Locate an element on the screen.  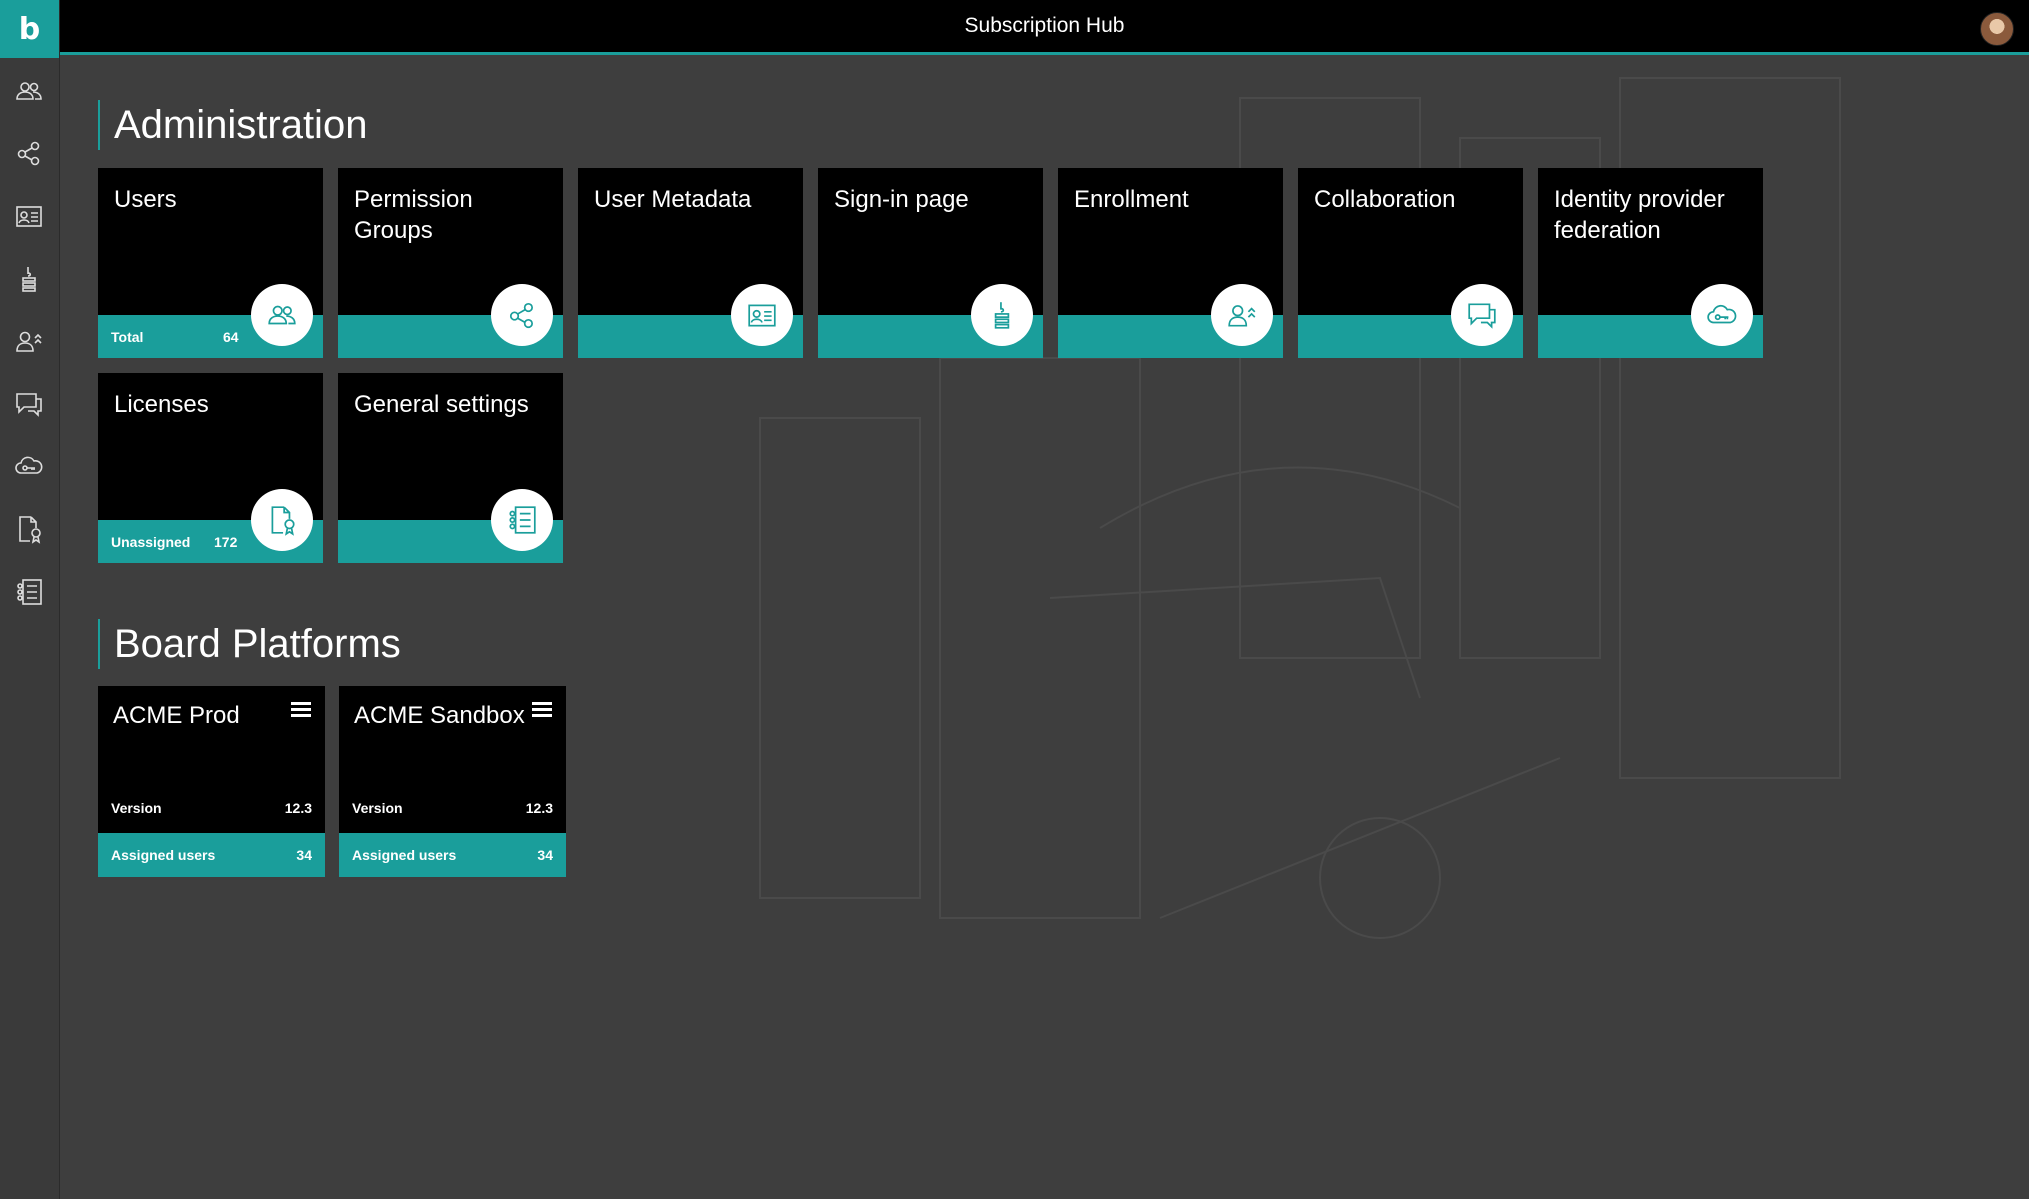
tile-permission-groups: Permission Groups is located at coordinates (450, 263).